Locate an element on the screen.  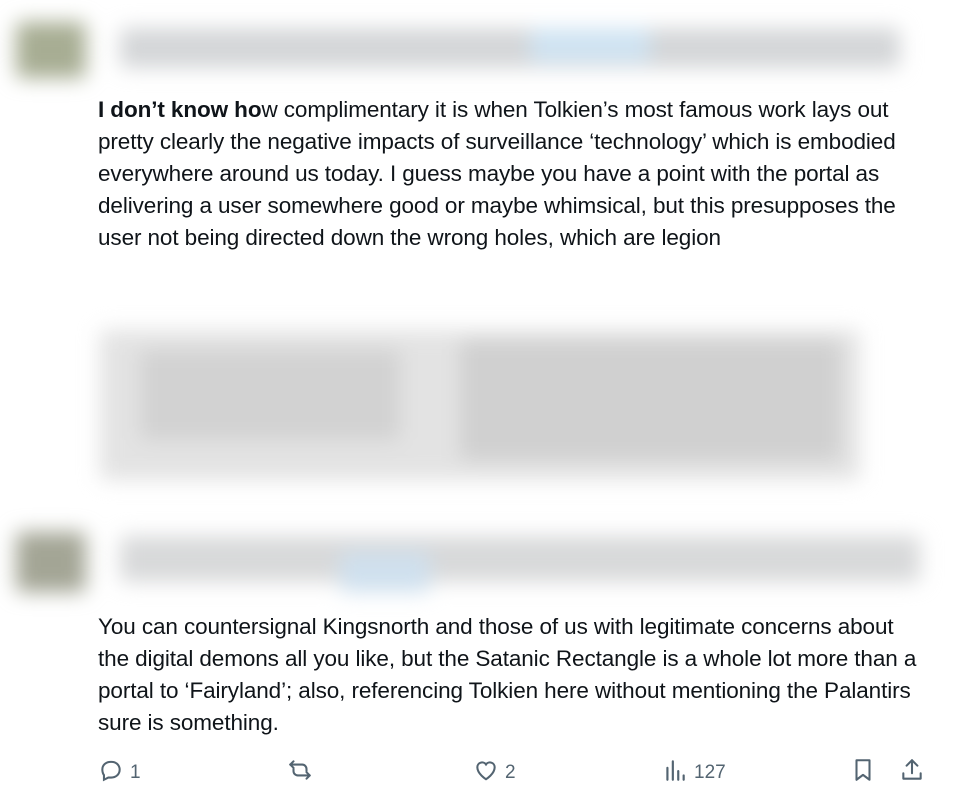
like-button: 2 is located at coordinates (494, 773).